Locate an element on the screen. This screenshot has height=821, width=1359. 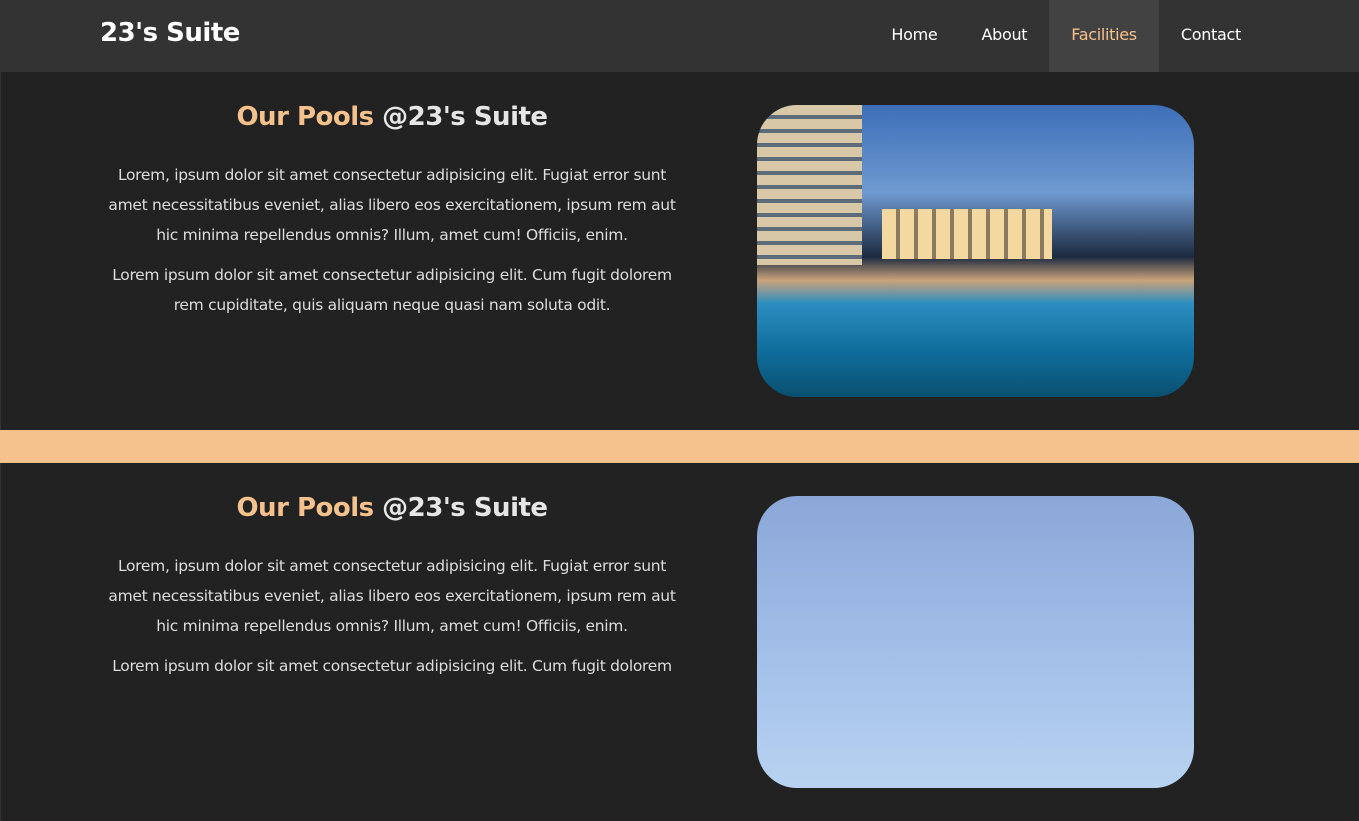
pool-hall is located at coordinates (967, 234).